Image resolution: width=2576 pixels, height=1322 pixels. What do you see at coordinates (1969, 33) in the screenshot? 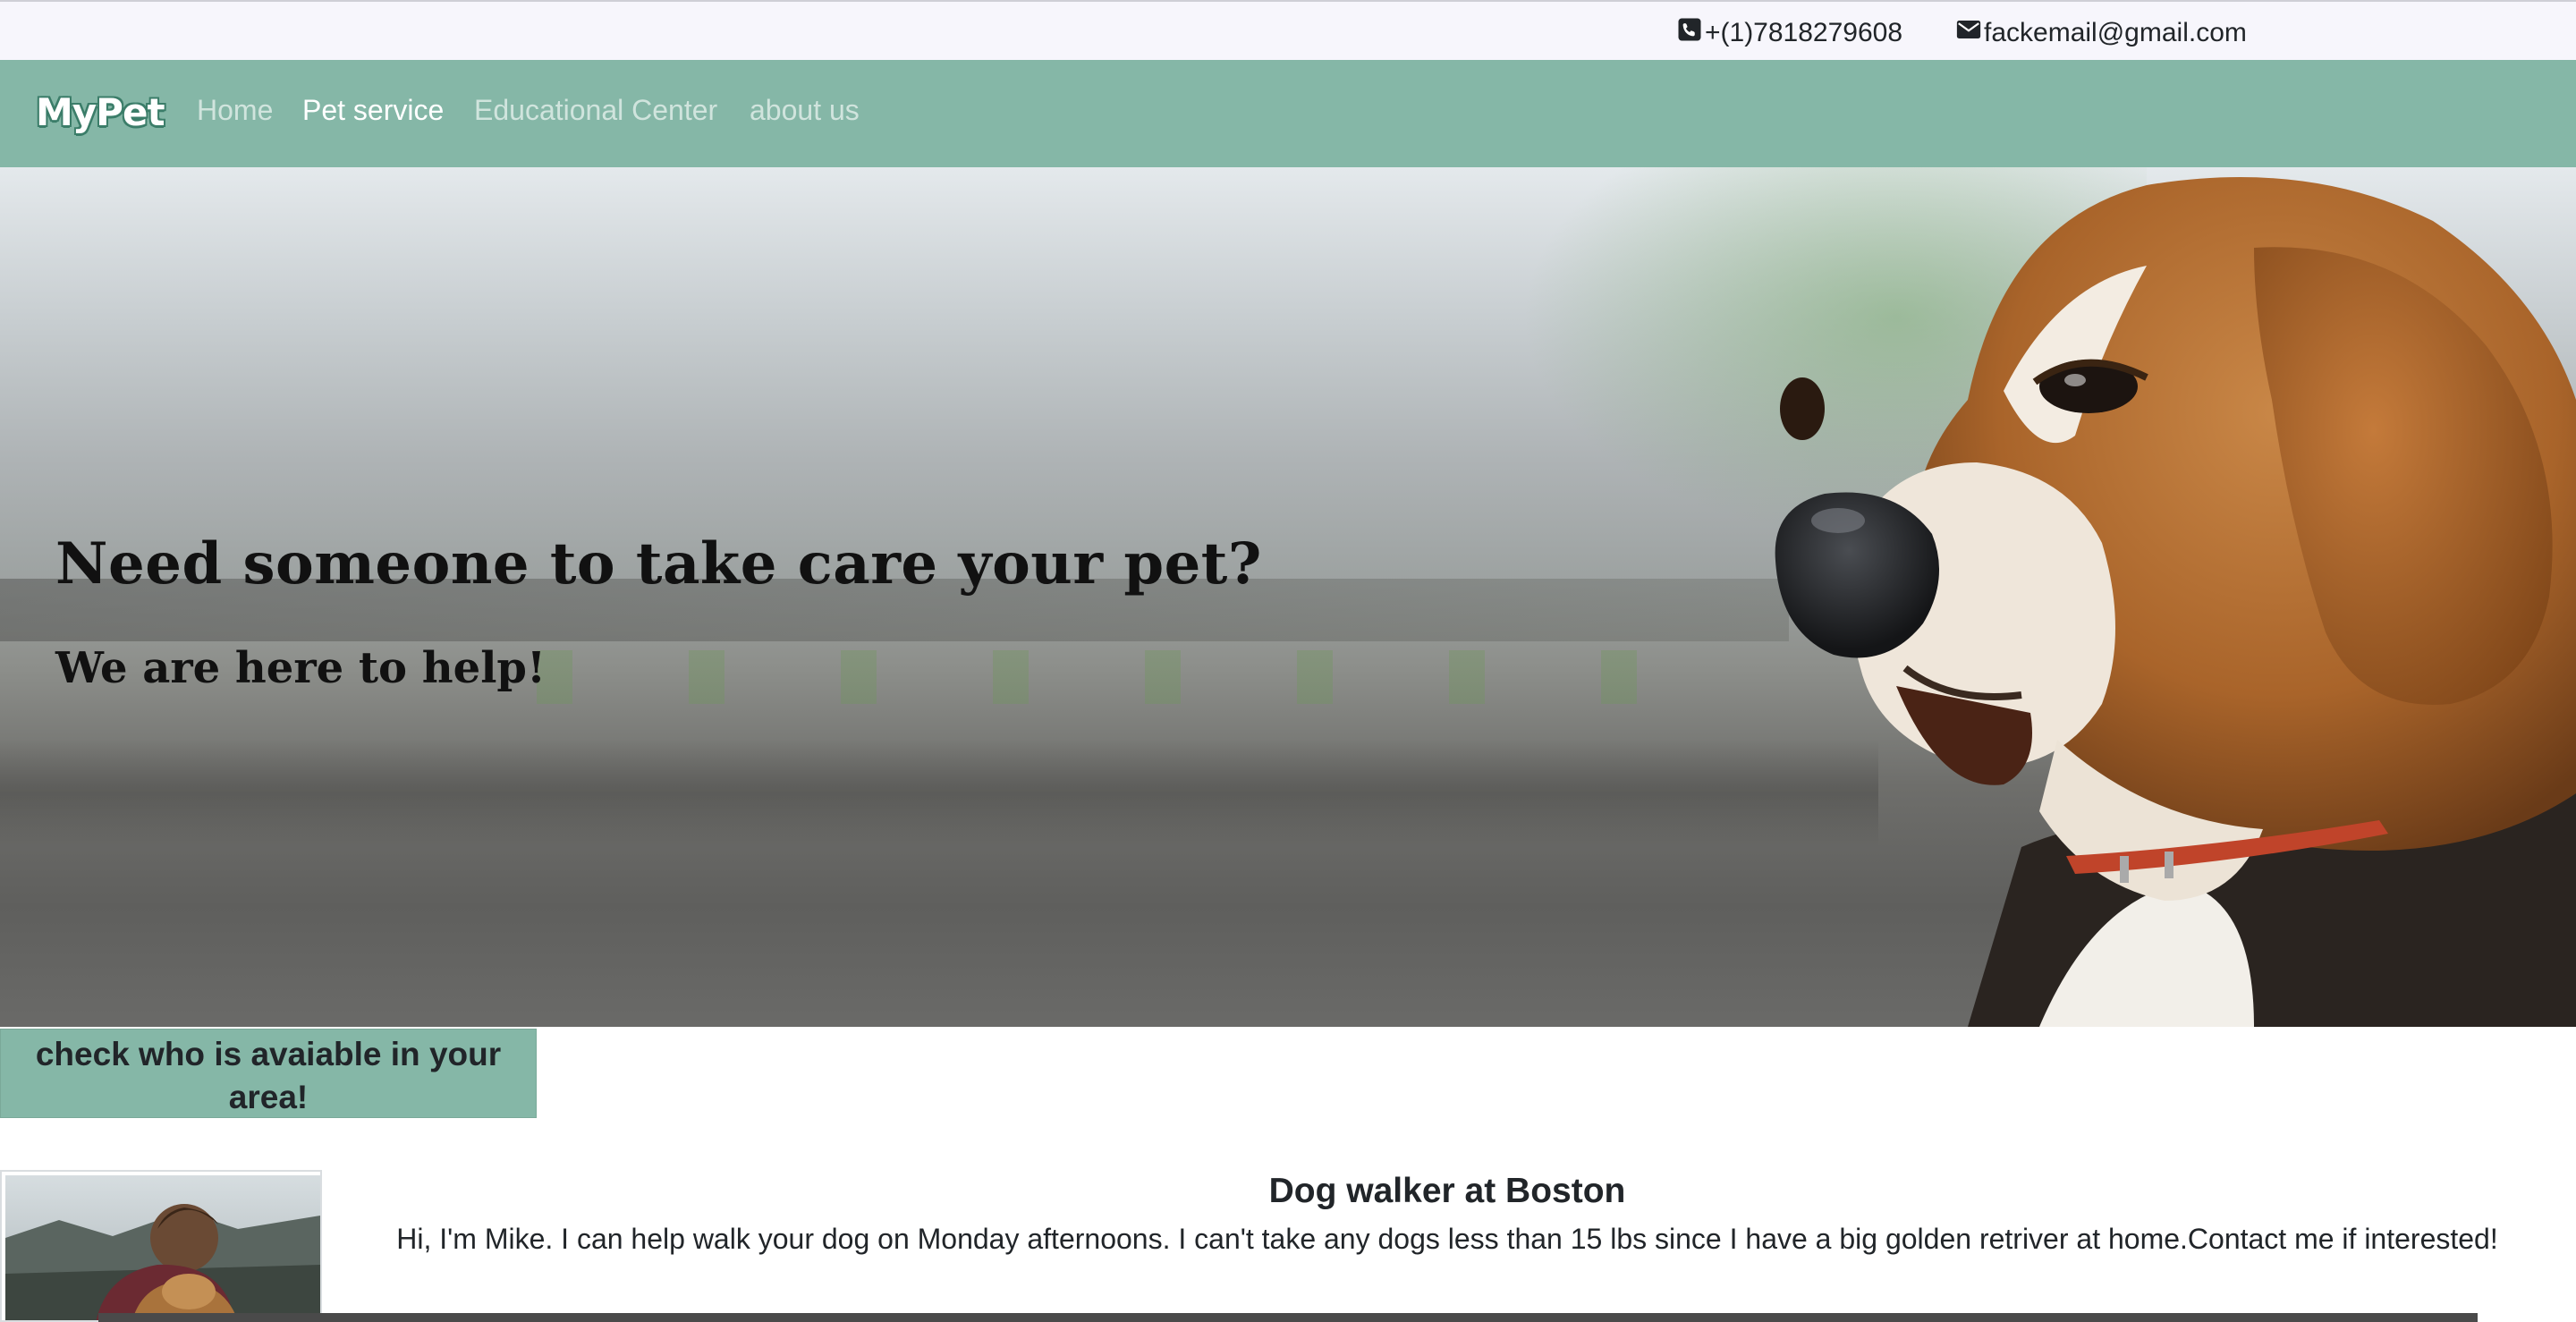
I see `envelope-icon` at bounding box center [1969, 33].